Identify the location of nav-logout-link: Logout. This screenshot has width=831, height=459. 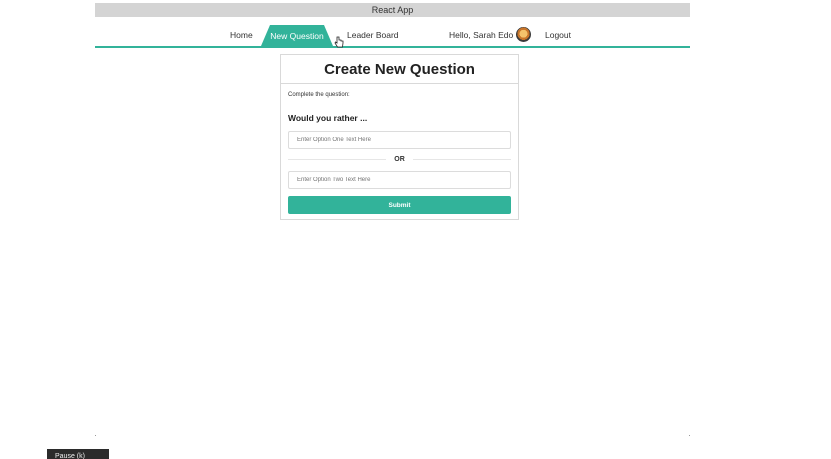
(558, 35).